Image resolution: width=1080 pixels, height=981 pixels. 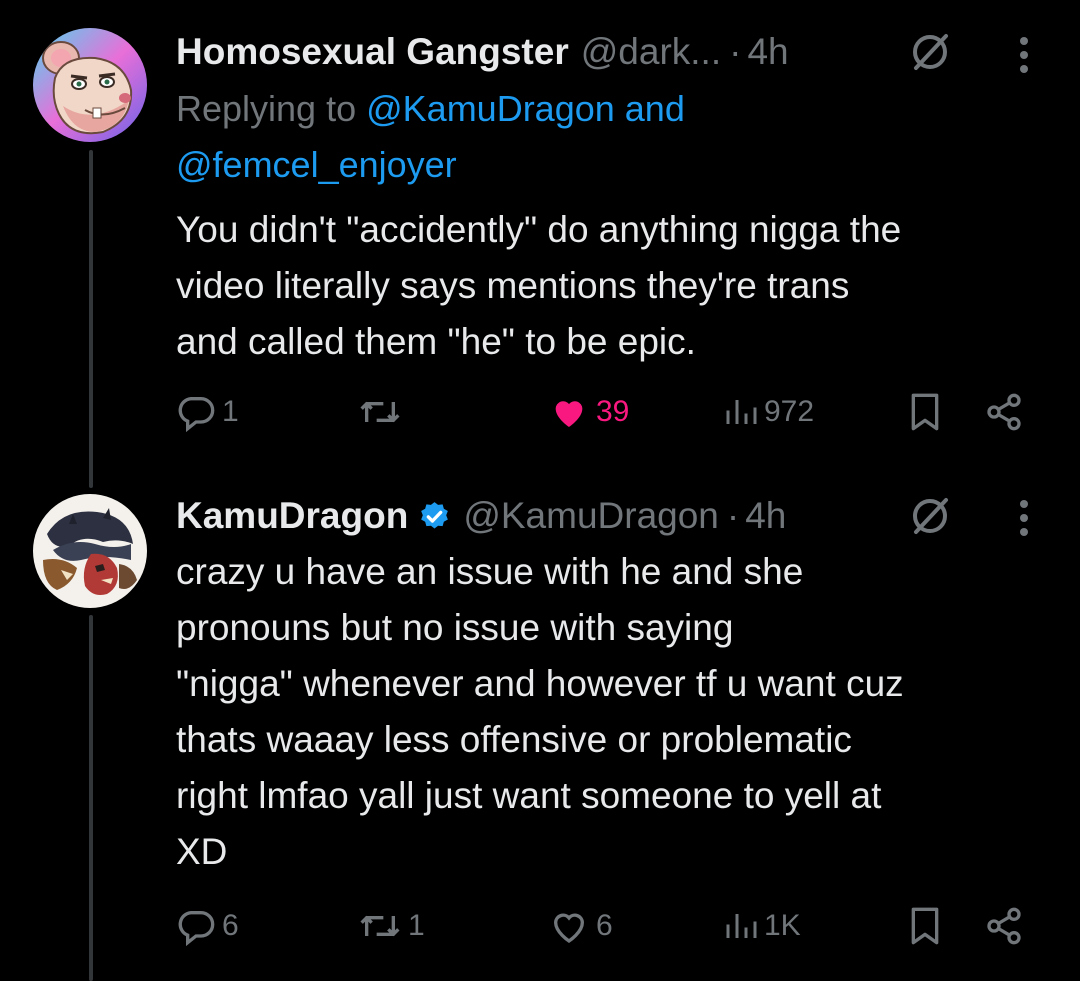 What do you see at coordinates (434, 516) in the screenshot?
I see `verified-badge-icon` at bounding box center [434, 516].